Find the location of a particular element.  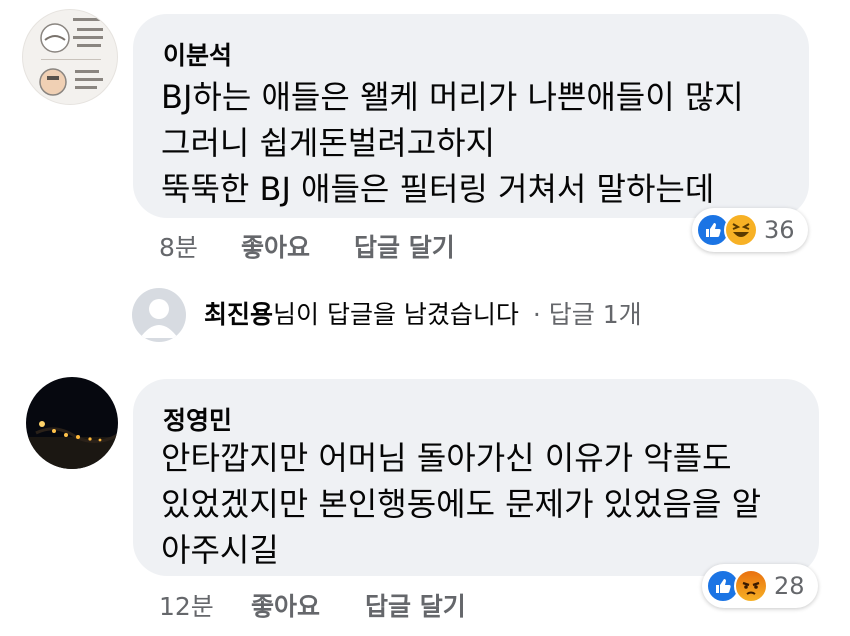

comment-author: 이분석 is located at coordinates (197, 54).